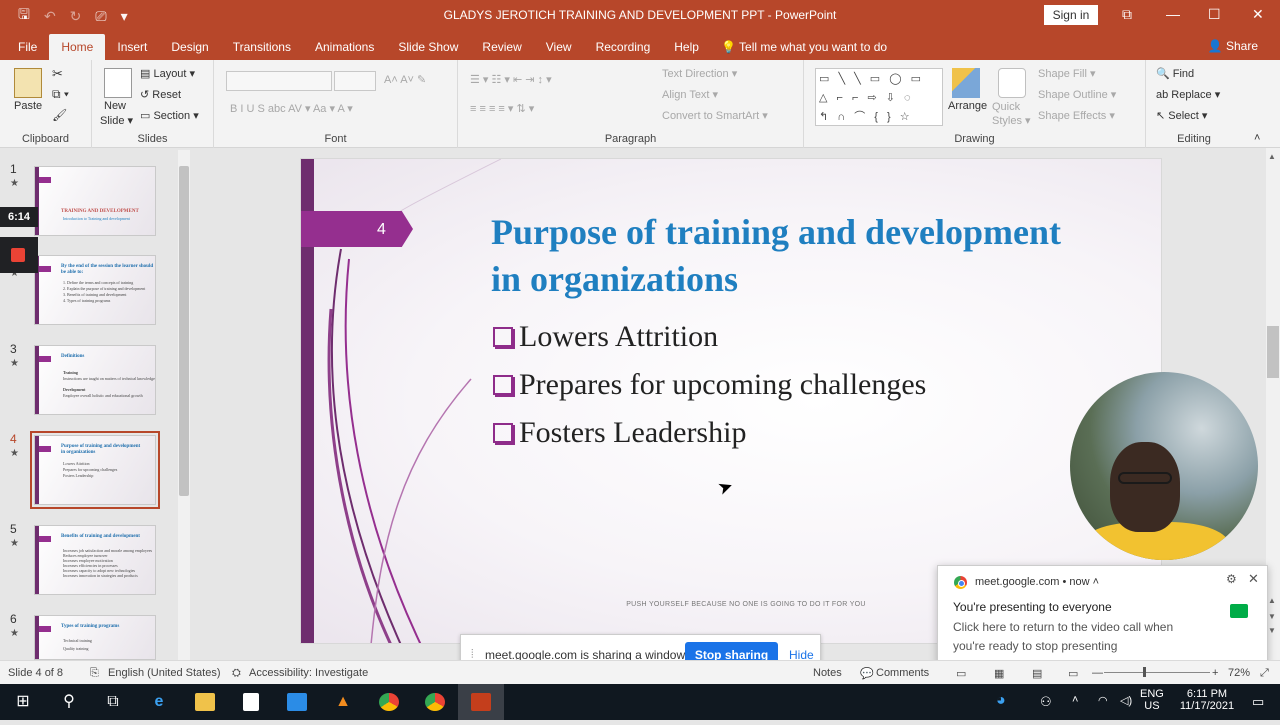  What do you see at coordinates (999, 673) in the screenshot?
I see `slide-sorter-icon: ▦` at bounding box center [999, 673].